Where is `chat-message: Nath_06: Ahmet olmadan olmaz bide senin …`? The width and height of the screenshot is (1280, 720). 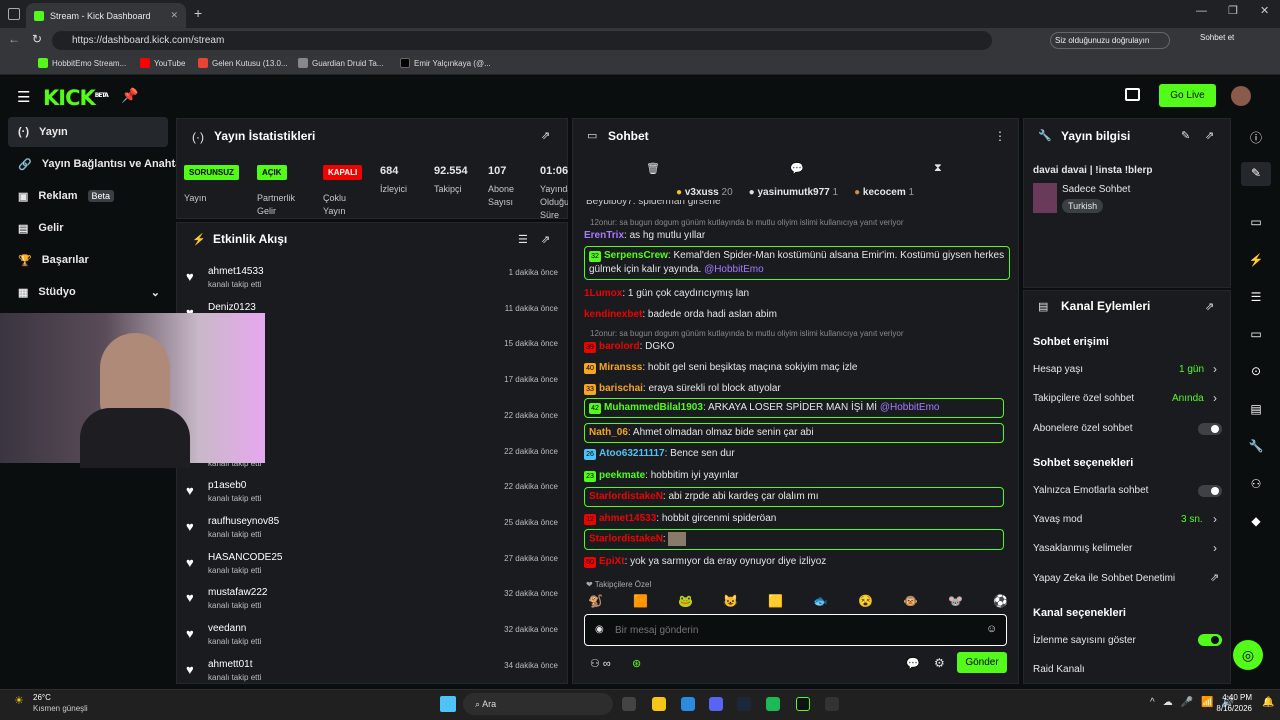 chat-message: Nath_06: Ahmet olmadan olmaz bide senin … is located at coordinates (794, 433).